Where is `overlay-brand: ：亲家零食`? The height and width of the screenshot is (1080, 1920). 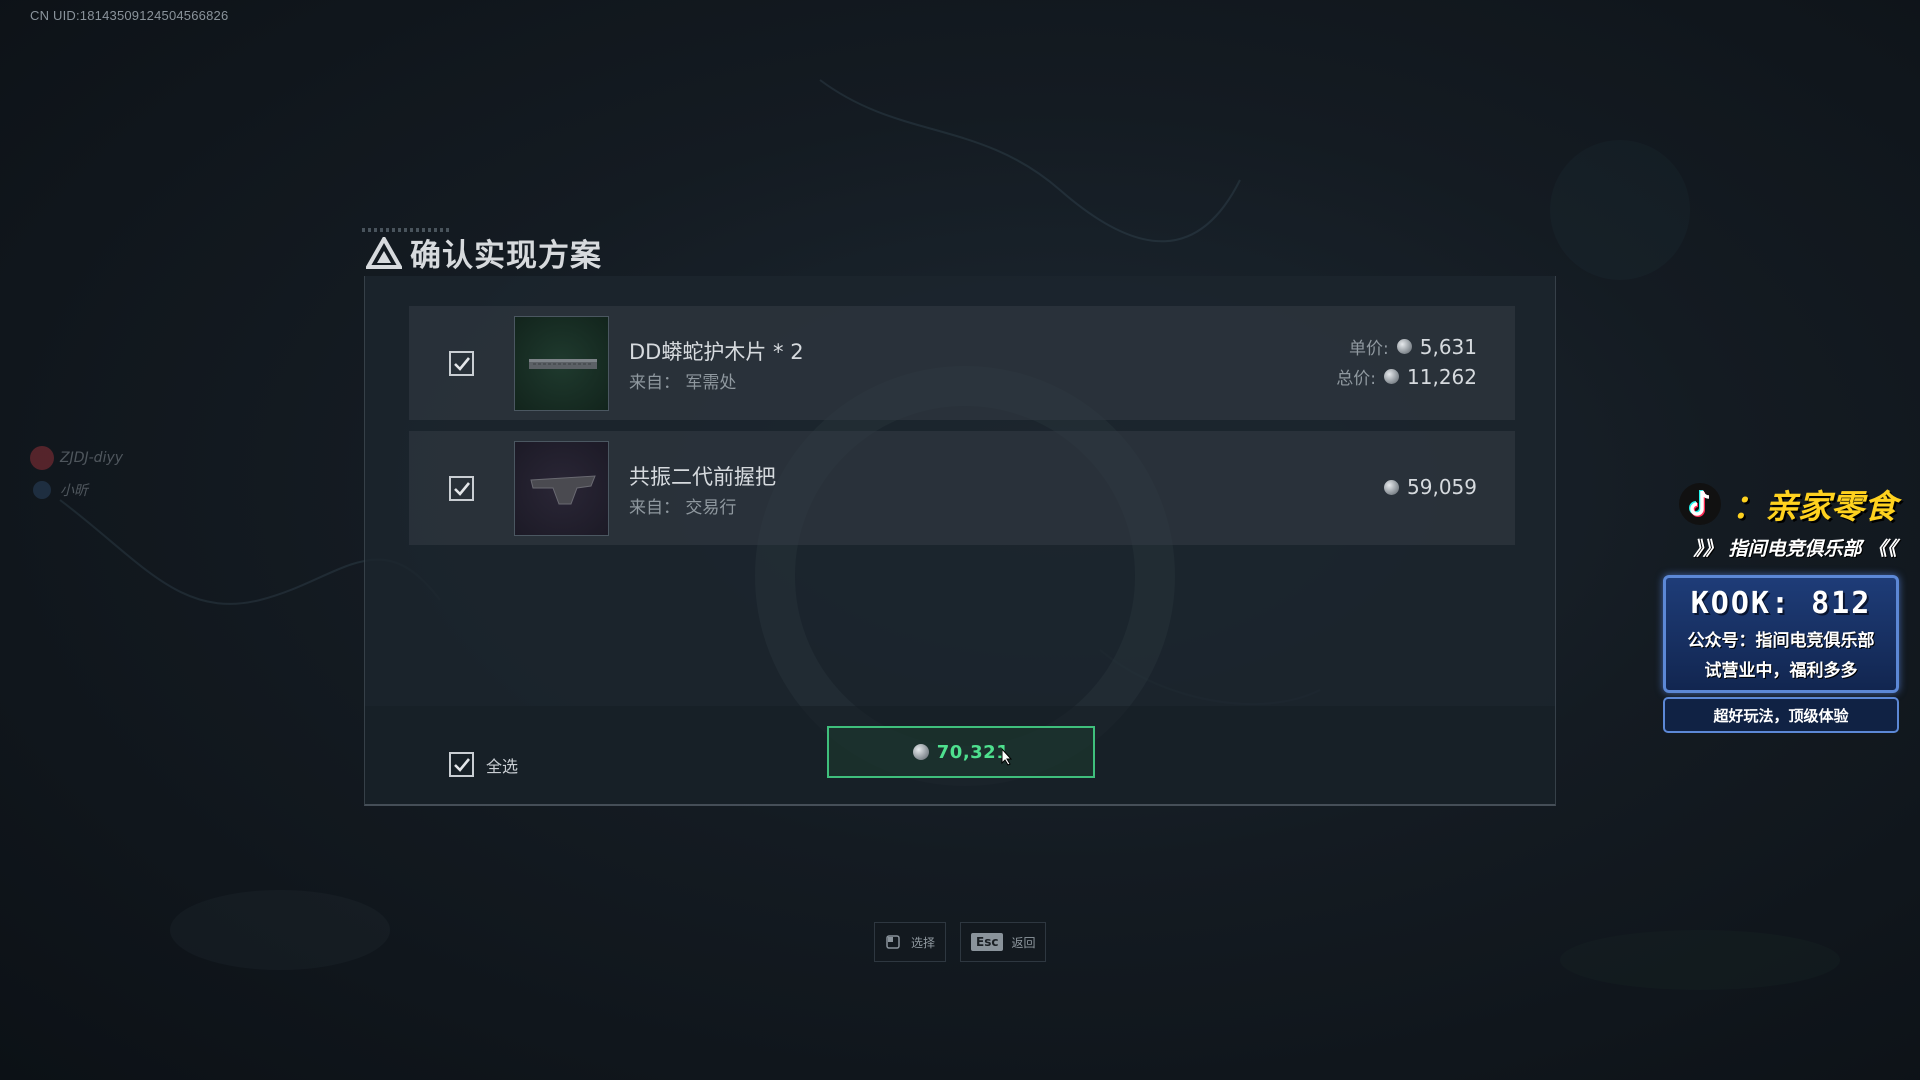
overlay-brand: ：亲家零食 is located at coordinates (1814, 506).